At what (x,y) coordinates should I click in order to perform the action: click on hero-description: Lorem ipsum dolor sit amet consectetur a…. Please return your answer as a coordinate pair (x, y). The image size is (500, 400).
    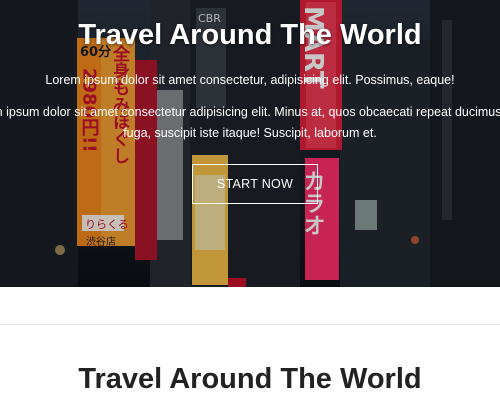
    Looking at the image, I should click on (250, 122).